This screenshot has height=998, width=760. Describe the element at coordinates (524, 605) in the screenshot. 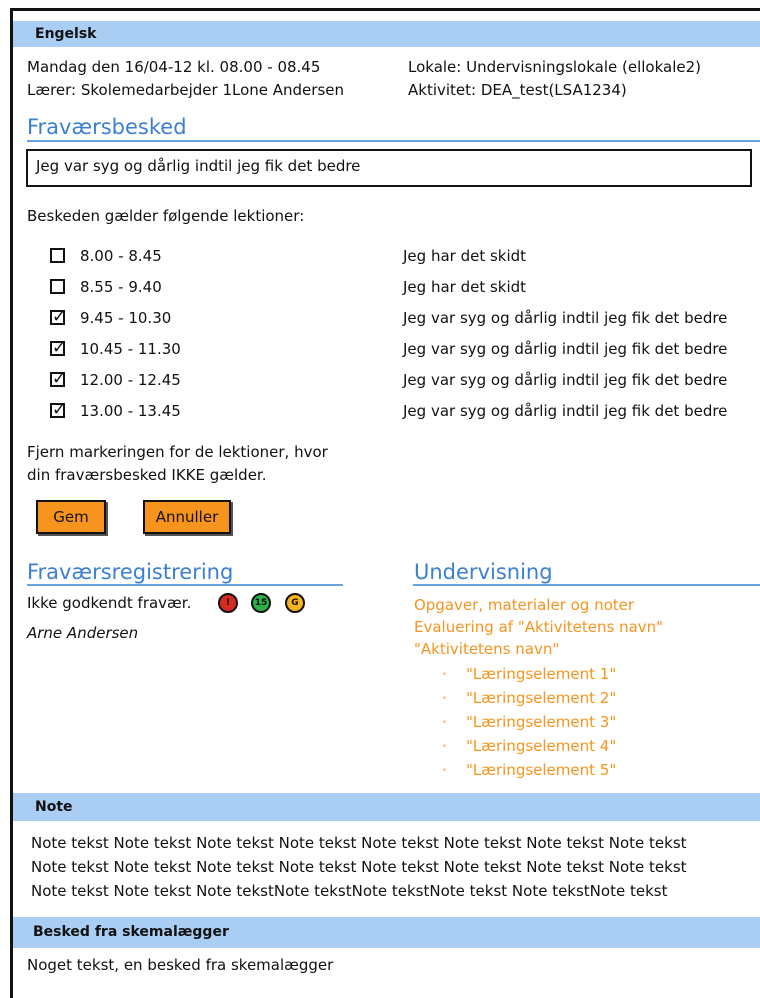

I see `teaching-link: Opgaver, materialer og noter` at that location.